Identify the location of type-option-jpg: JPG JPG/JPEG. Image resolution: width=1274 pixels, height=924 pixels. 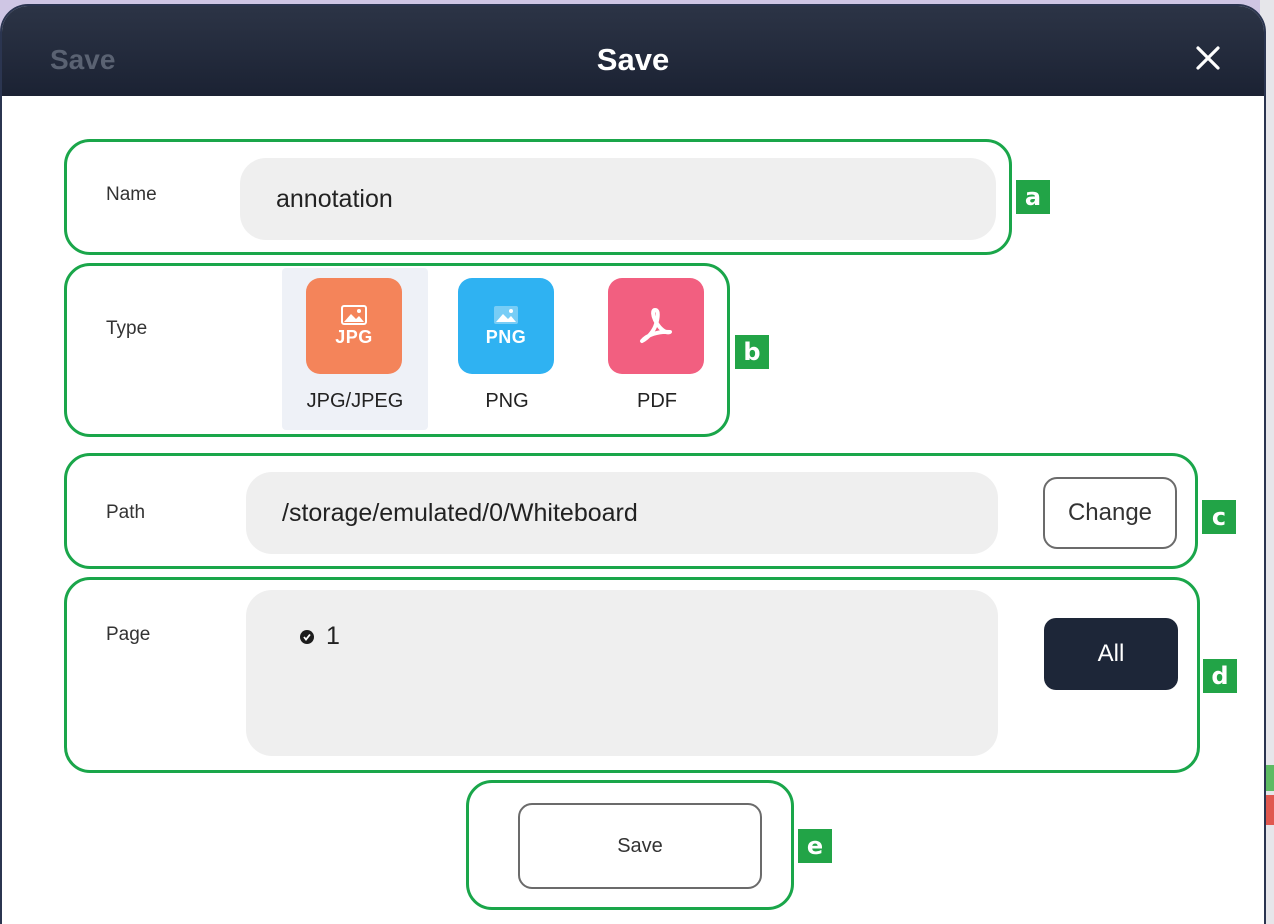
(355, 349).